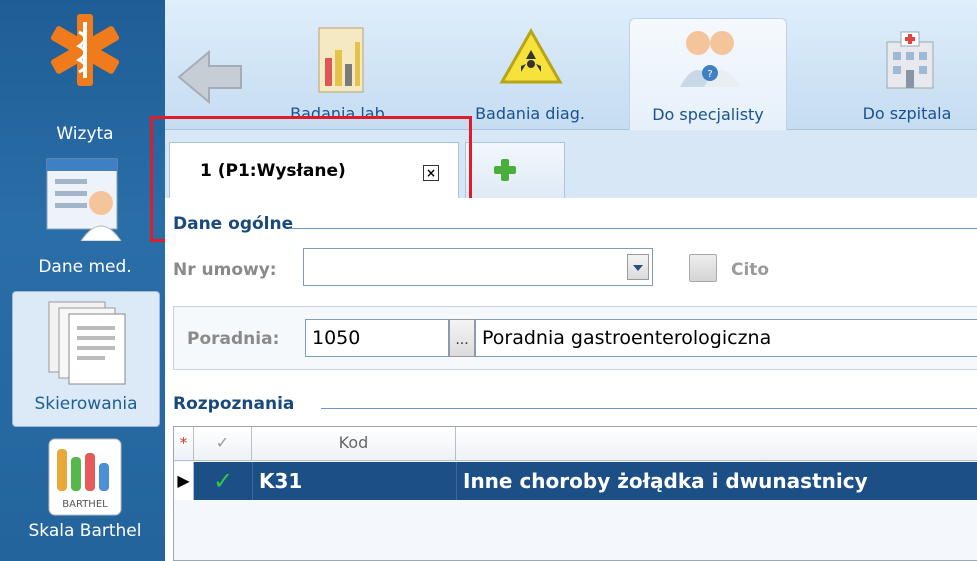 The height and width of the screenshot is (561, 977). Describe the element at coordinates (225, 270) in the screenshot. I see `contract-label: Nr umowy:` at that location.